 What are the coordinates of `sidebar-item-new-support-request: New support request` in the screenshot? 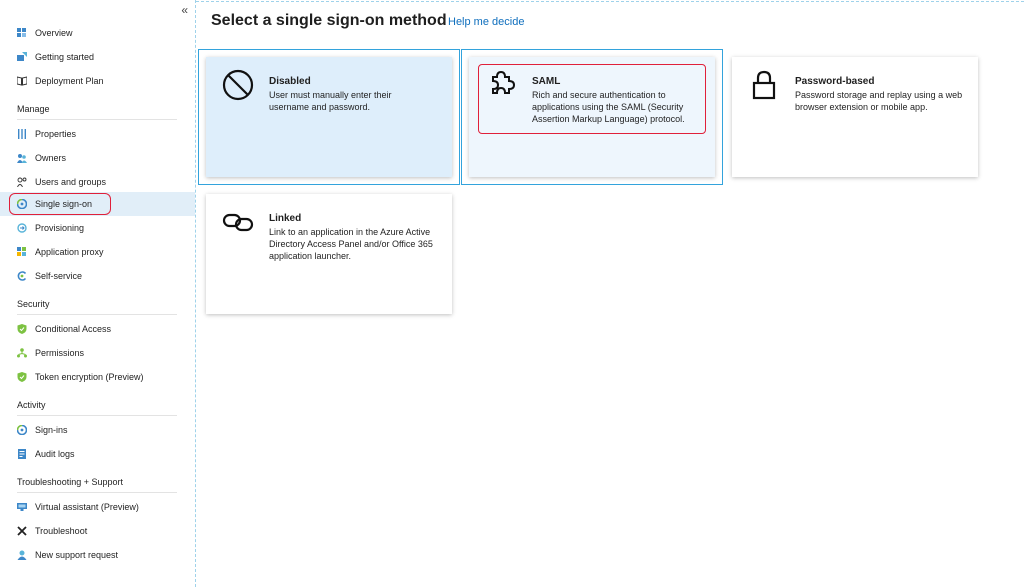 It's located at (97, 555).